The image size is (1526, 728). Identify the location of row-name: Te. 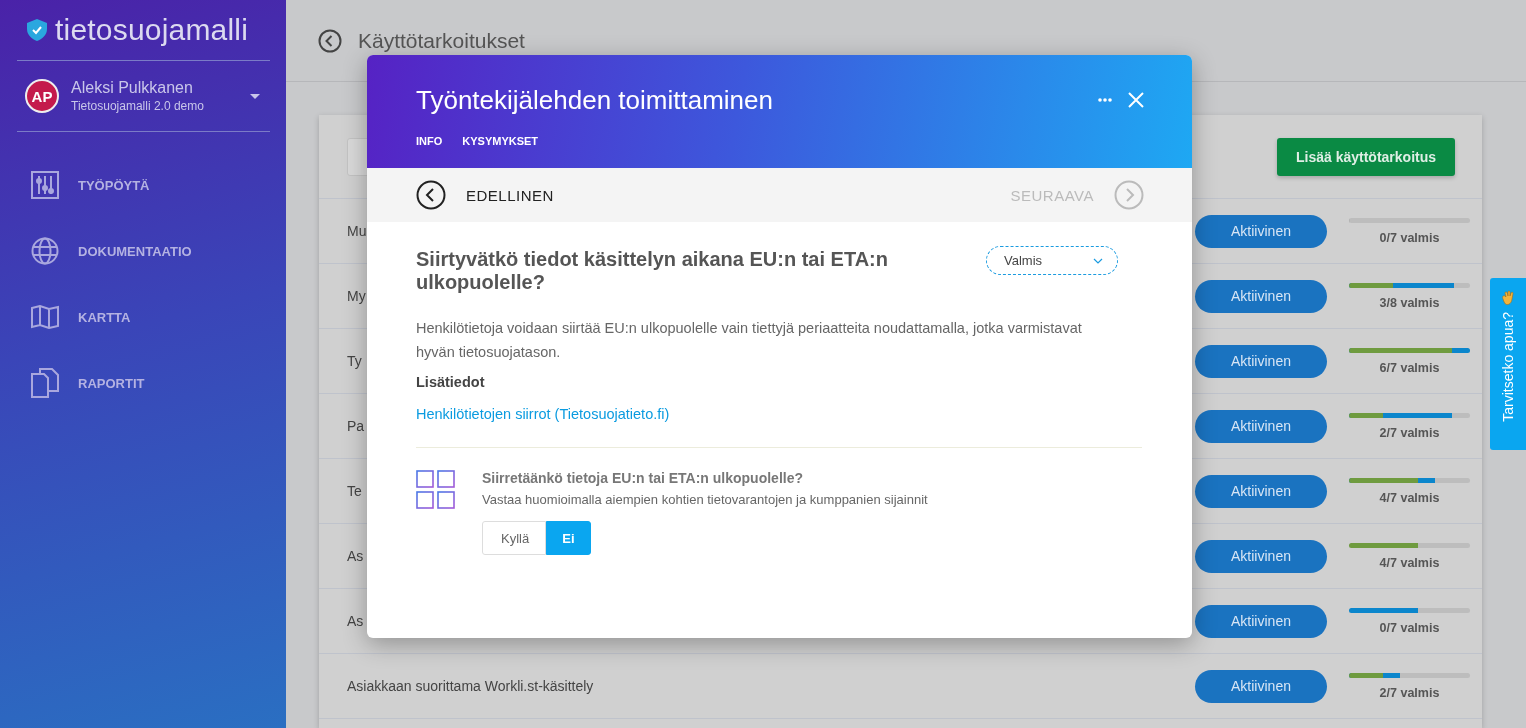
(354, 491).